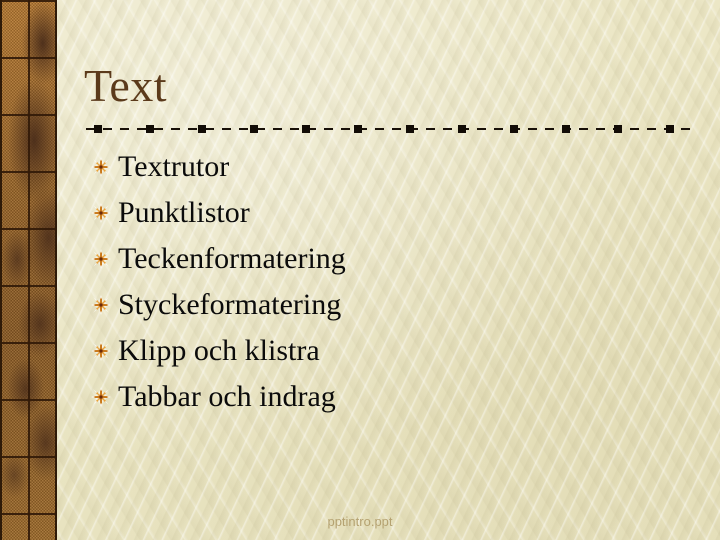 This screenshot has width=720, height=540. Describe the element at coordinates (219, 350) in the screenshot. I see `list-item-label: Klipp och klistra` at that location.